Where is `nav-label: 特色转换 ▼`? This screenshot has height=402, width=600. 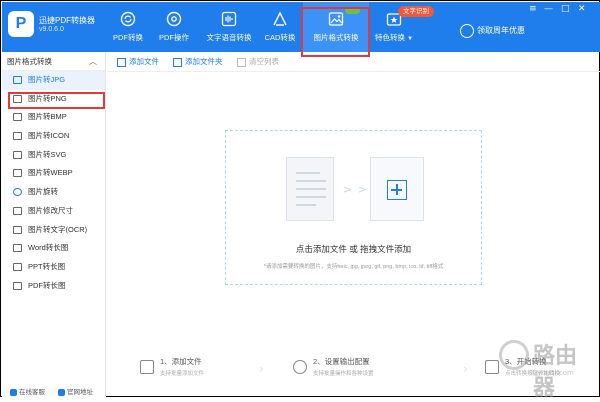
nav-label: 特色转换 ▼ is located at coordinates (394, 37).